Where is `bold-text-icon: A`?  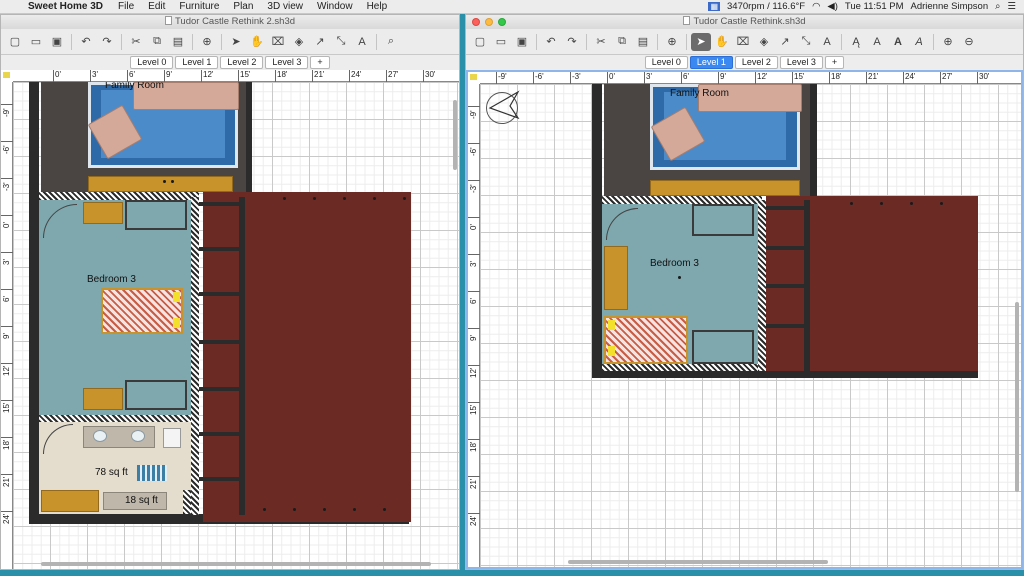 bold-text-icon: A is located at coordinates (898, 42).